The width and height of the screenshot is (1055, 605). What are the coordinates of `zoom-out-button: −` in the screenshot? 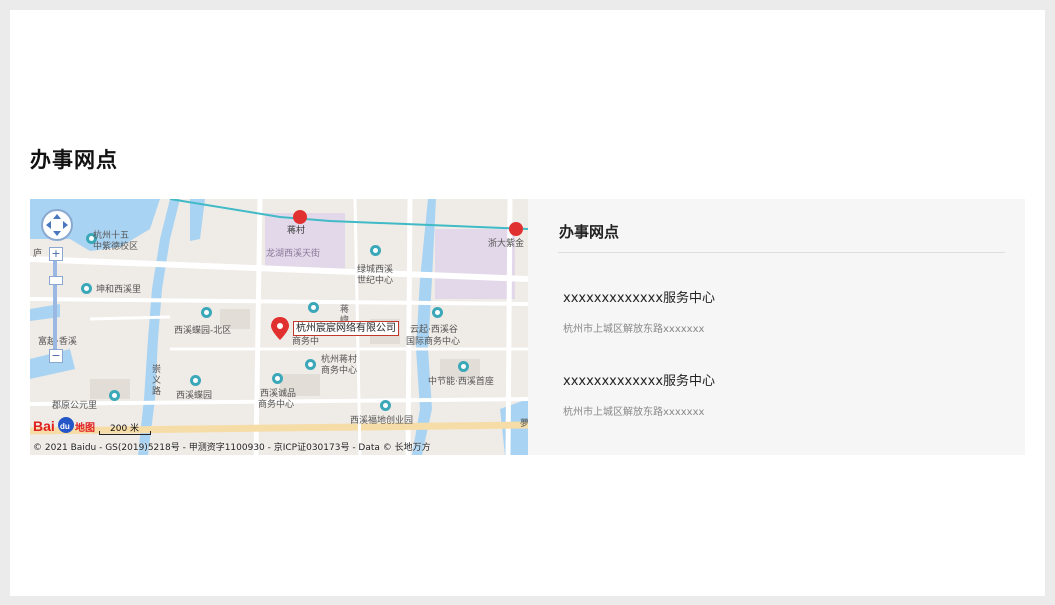 It's located at (56, 356).